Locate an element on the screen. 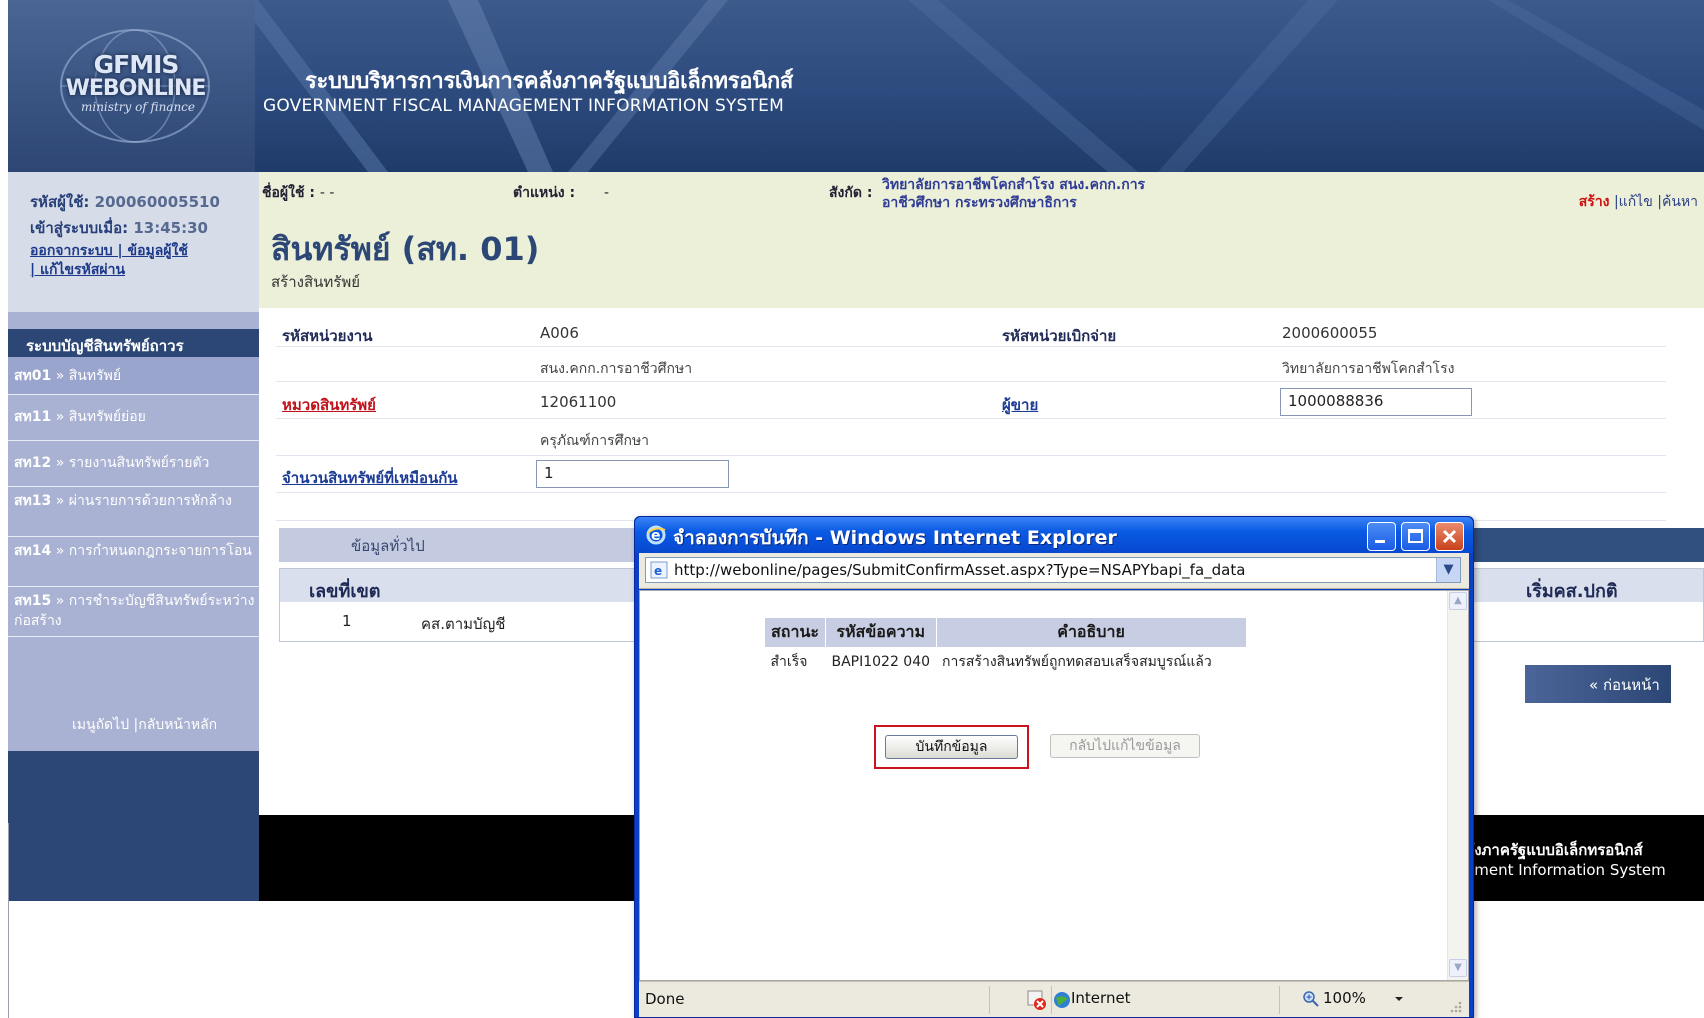 This screenshot has height=1018, width=1704. same-assets-count-link: จำนวนสินทรัพย์ที่เหมือนกัน is located at coordinates (370, 478).